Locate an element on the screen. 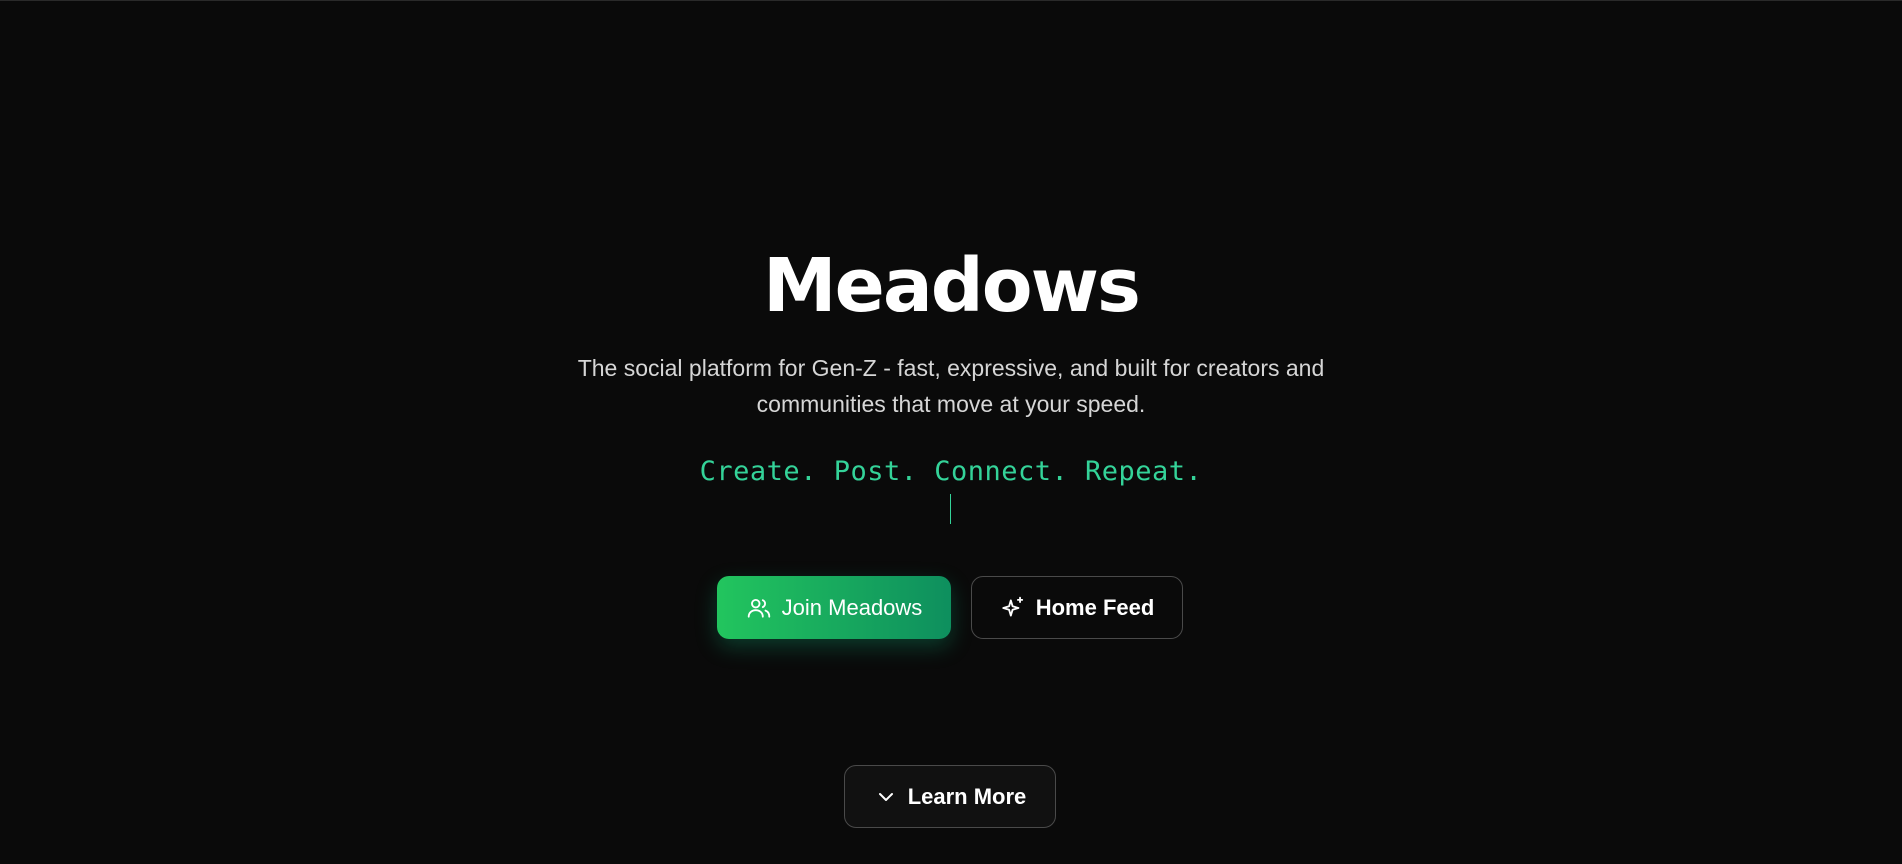 The image size is (1902, 864). home-feed-label: Home Feed is located at coordinates (1095, 607).